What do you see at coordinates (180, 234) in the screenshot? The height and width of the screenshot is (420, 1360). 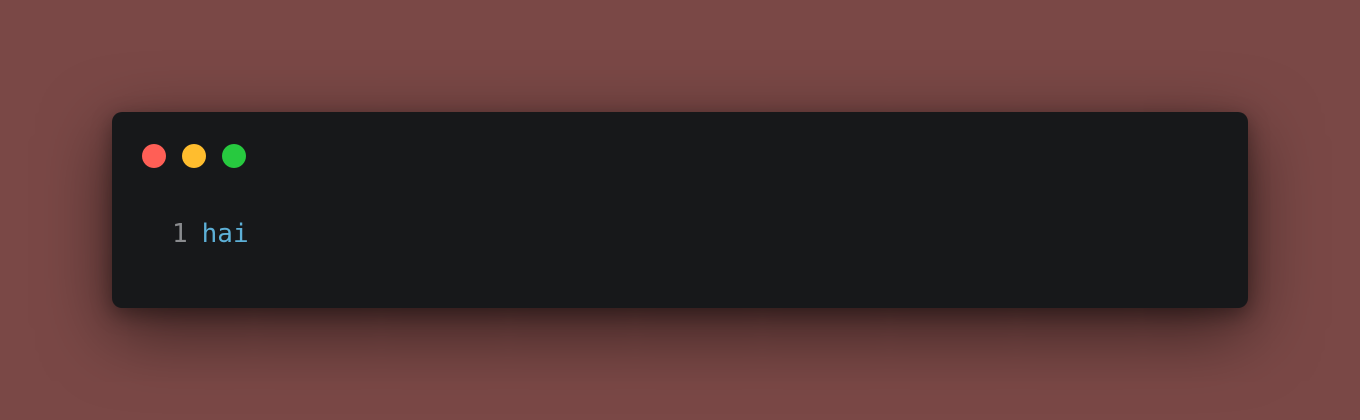 I see `line-number: 1` at bounding box center [180, 234].